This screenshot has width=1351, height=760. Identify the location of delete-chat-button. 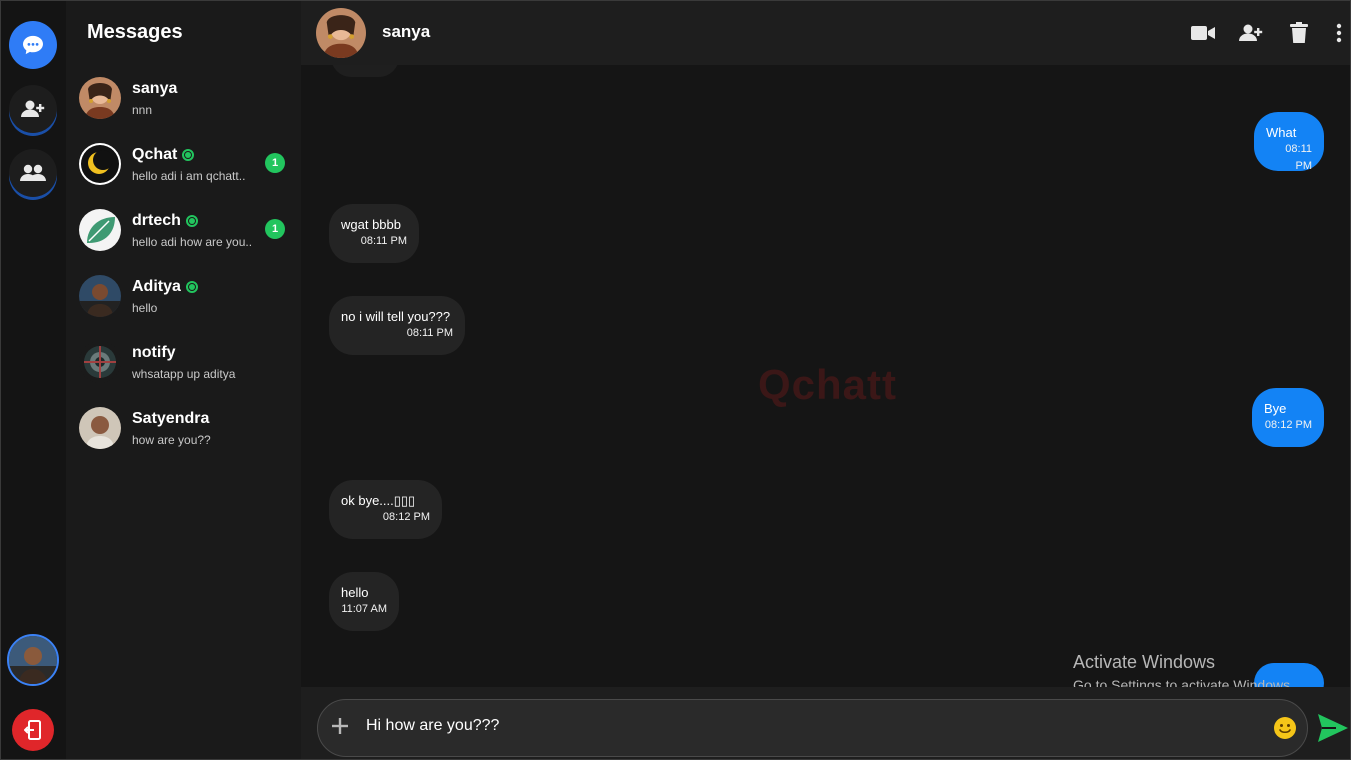
(1299, 33).